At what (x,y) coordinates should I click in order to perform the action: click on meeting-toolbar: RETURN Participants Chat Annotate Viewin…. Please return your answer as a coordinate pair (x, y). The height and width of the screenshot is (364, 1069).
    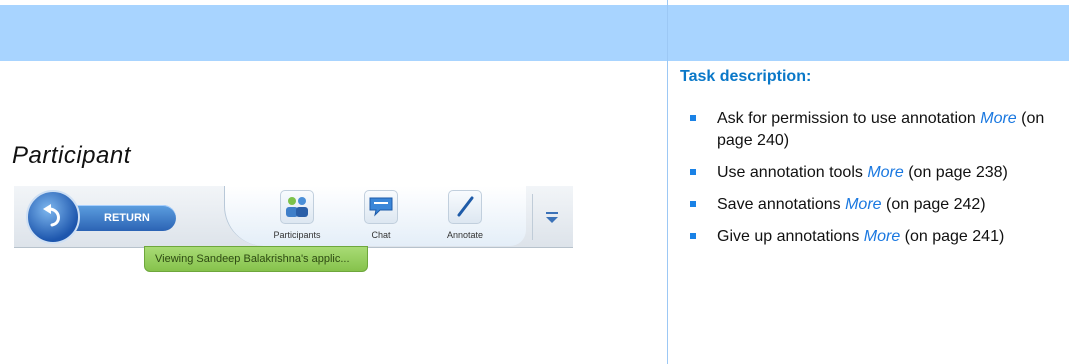
    Looking at the image, I should click on (293, 234).